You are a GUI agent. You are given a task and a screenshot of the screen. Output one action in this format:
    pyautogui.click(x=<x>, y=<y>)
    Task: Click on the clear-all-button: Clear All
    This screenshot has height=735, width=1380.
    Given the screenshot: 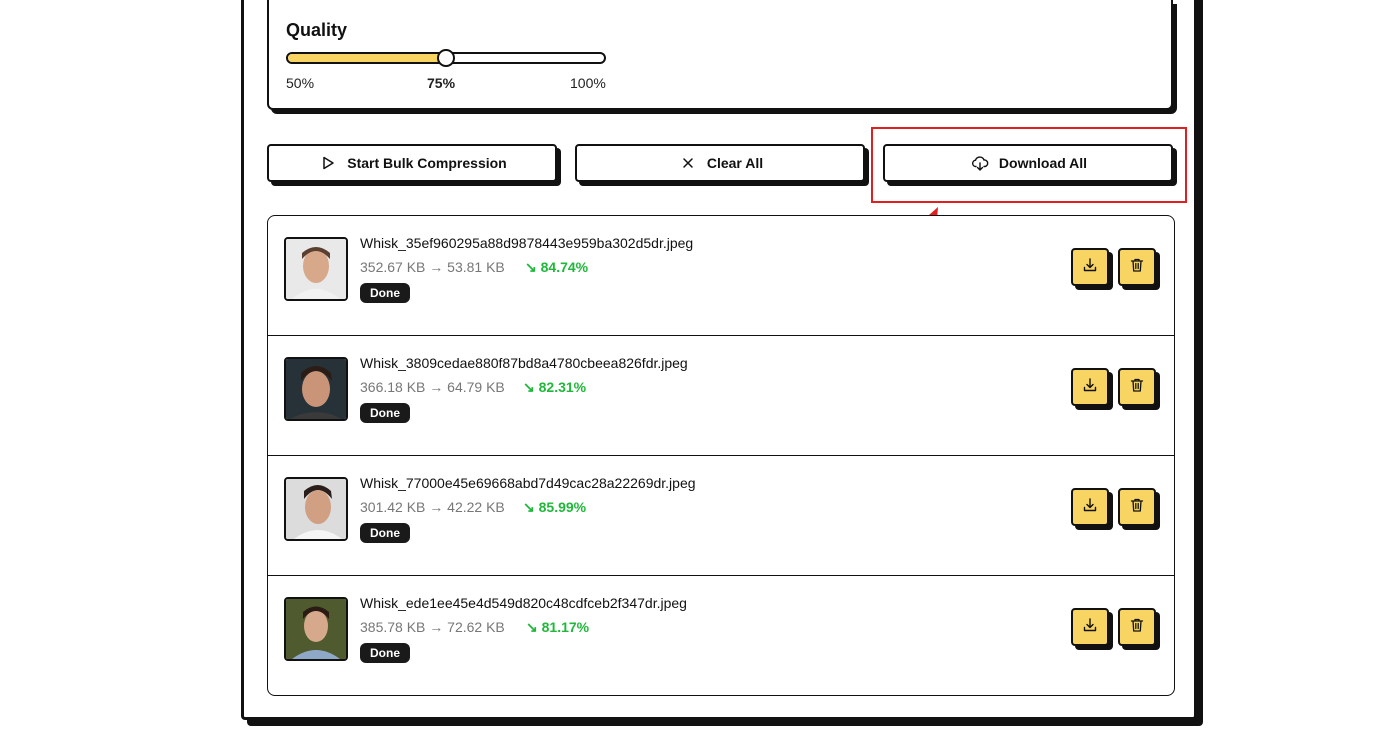 What is the action you would take?
    pyautogui.click(x=720, y=163)
    